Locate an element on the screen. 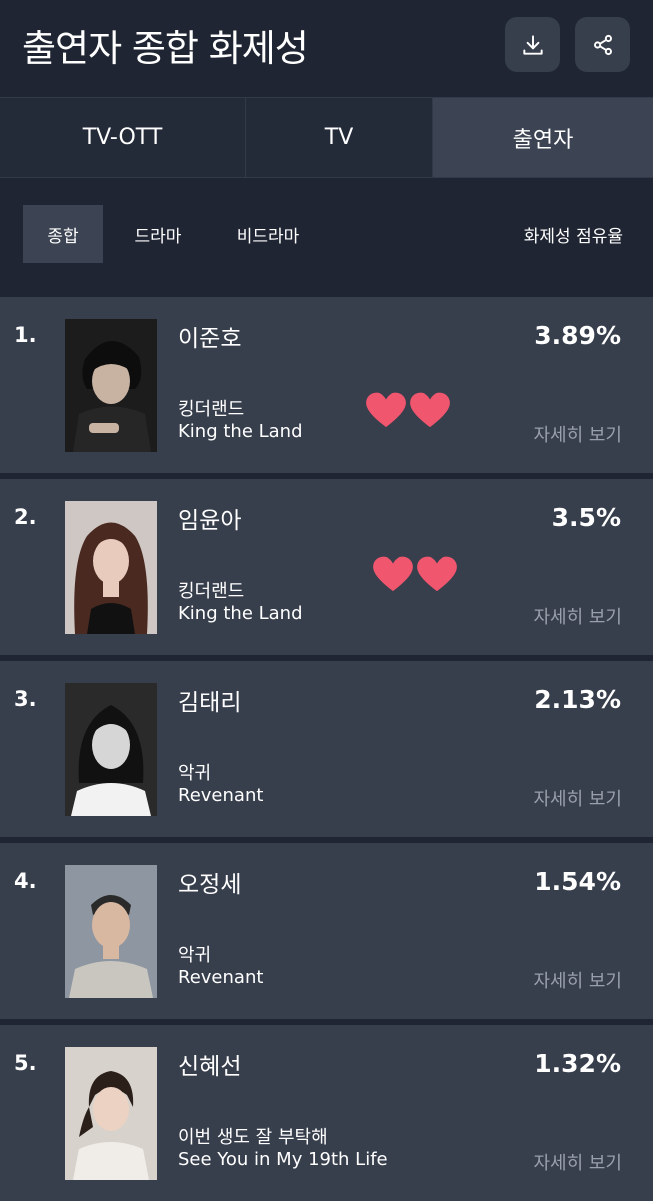 The width and height of the screenshot is (653, 1201). tab-cast: 출연자 is located at coordinates (542, 137).